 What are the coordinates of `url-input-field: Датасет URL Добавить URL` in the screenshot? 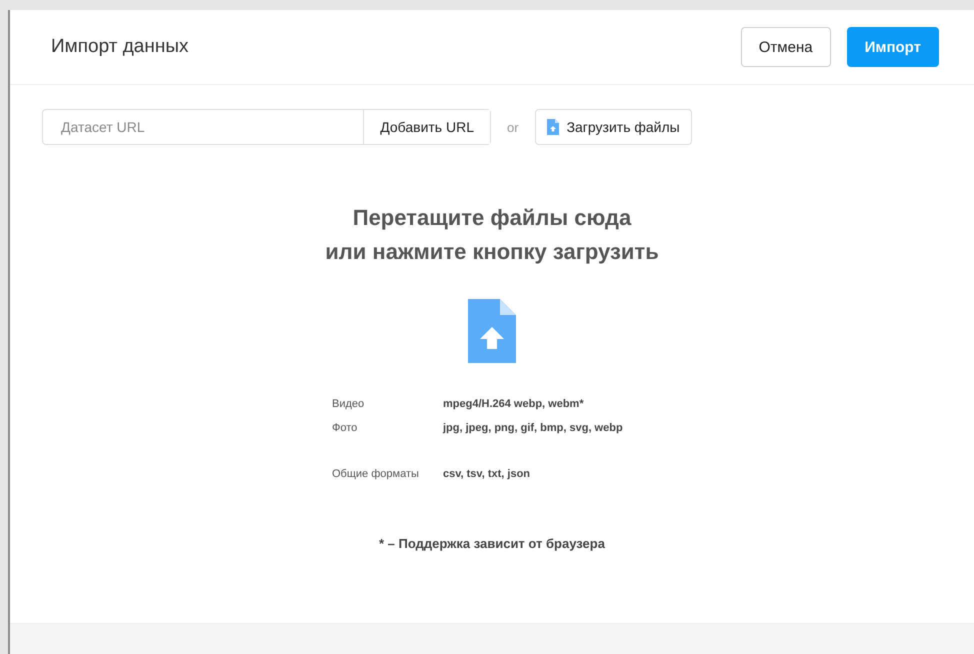 It's located at (266, 127).